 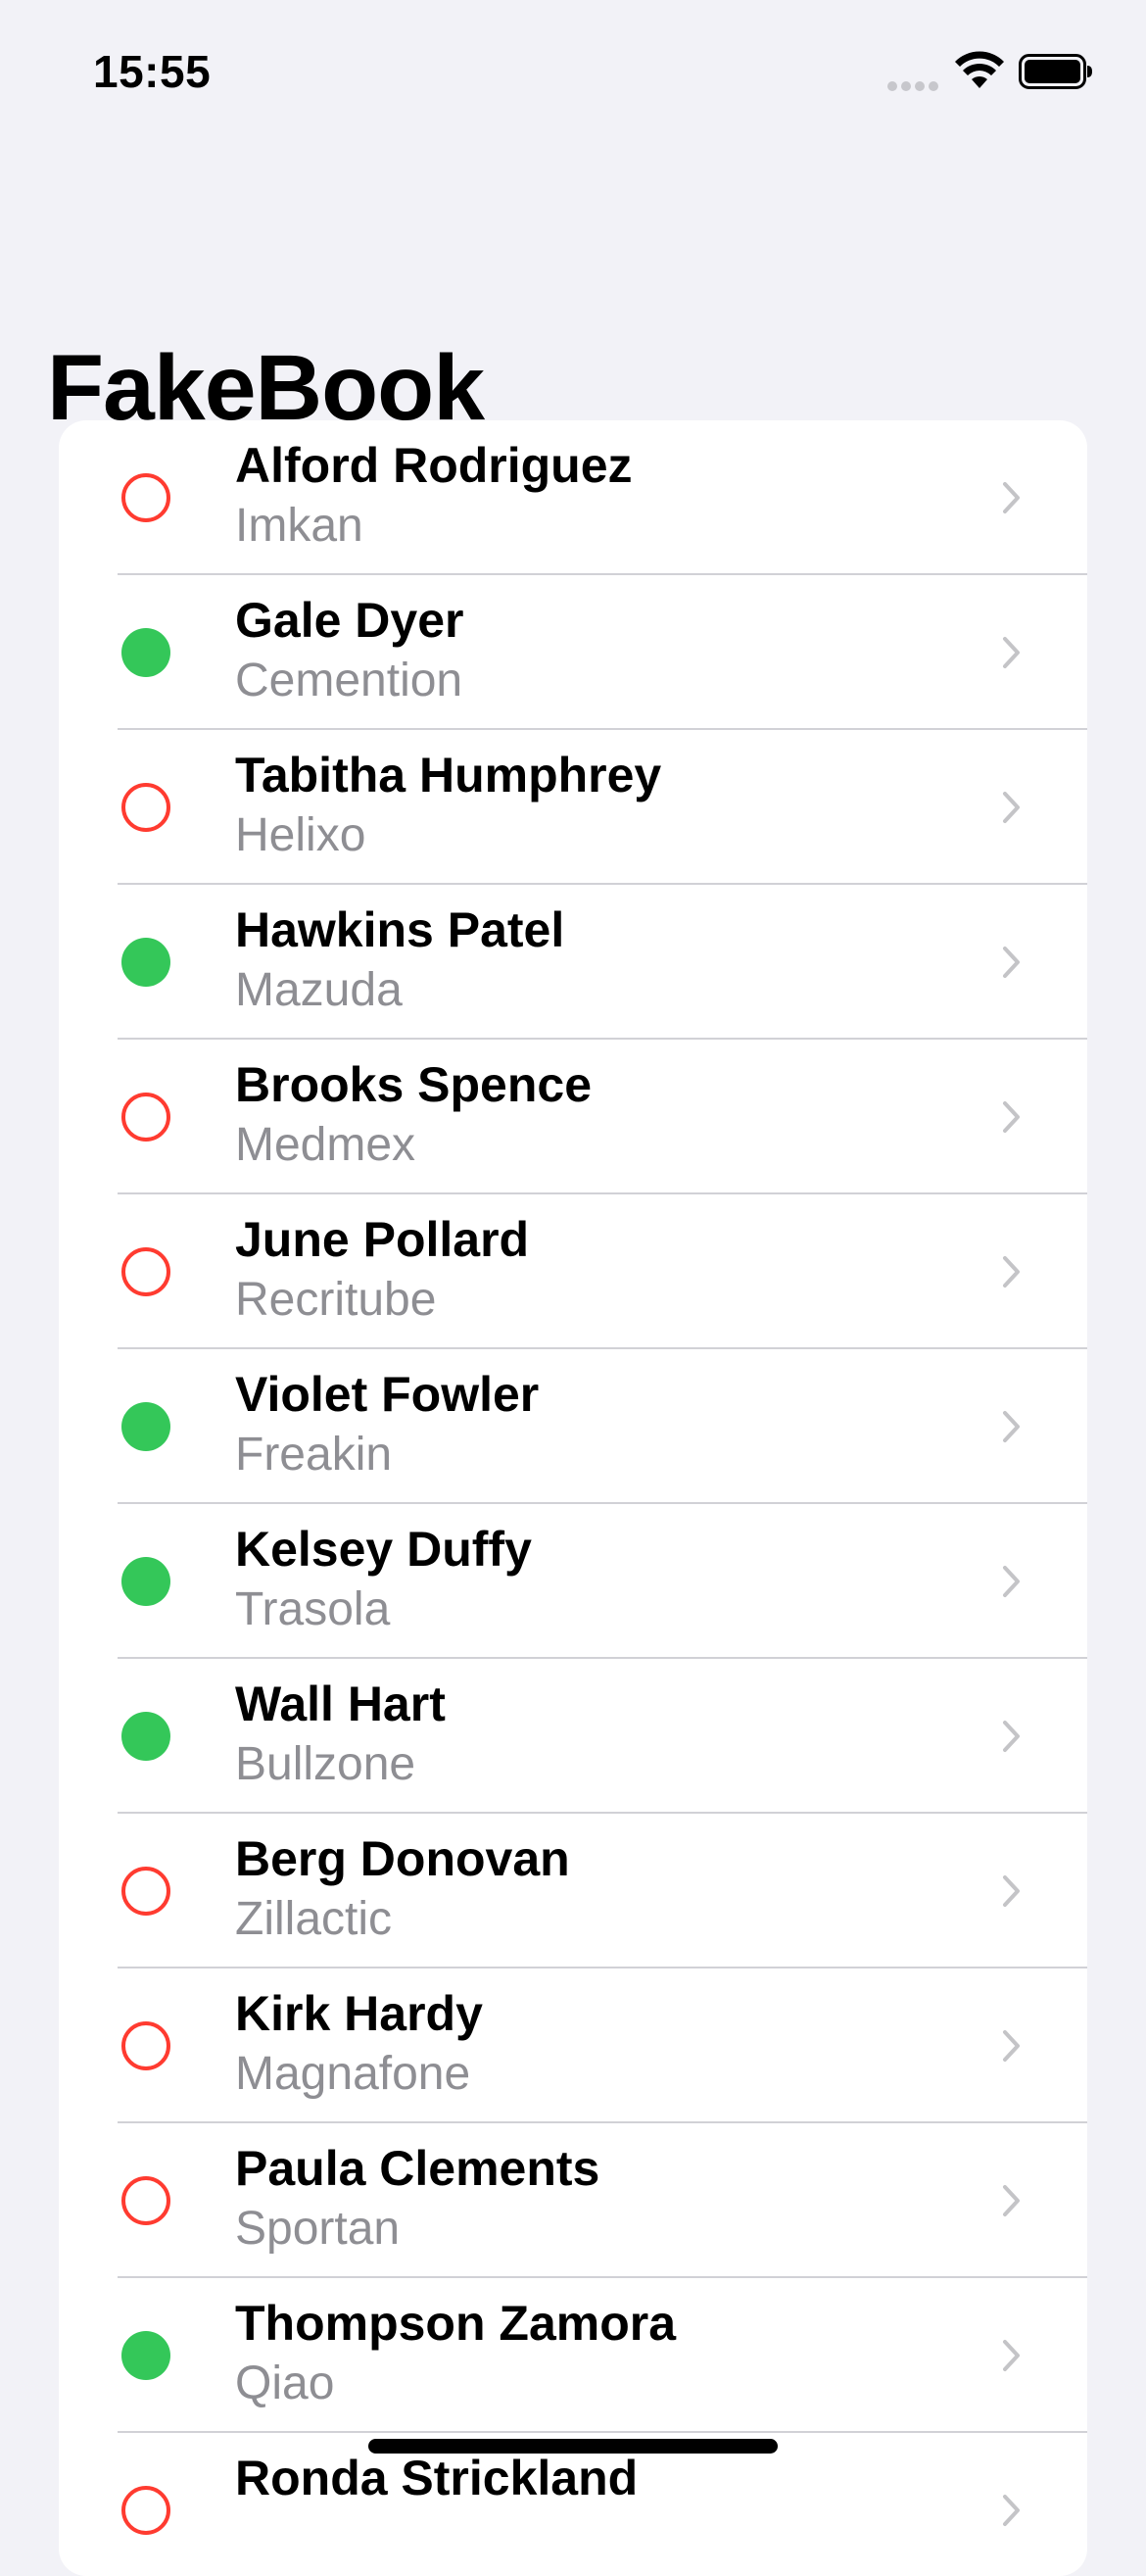 I want to click on contact-row: Hawkins Patel Mazuda, so click(x=573, y=962).